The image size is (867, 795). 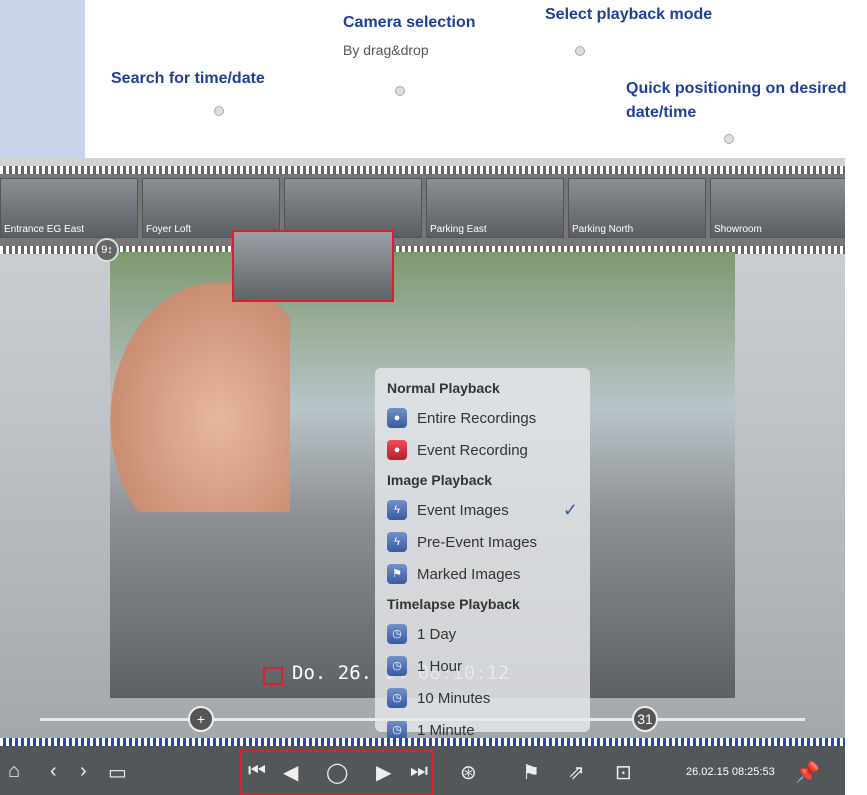 What do you see at coordinates (257, 771) in the screenshot?
I see `skip-back-icon: ⏮` at bounding box center [257, 771].